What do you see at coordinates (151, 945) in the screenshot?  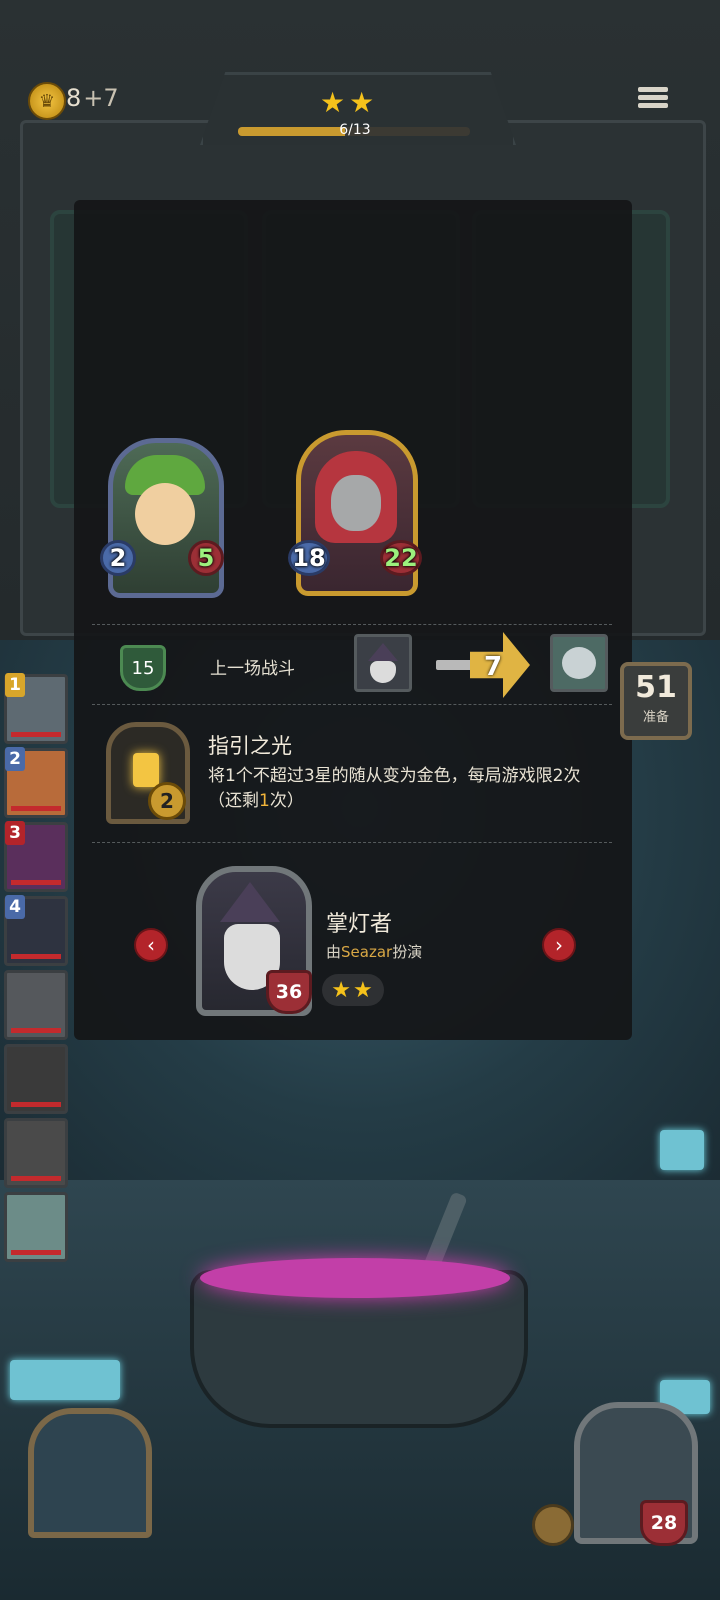 I see `prev-unit-button: ‹` at bounding box center [151, 945].